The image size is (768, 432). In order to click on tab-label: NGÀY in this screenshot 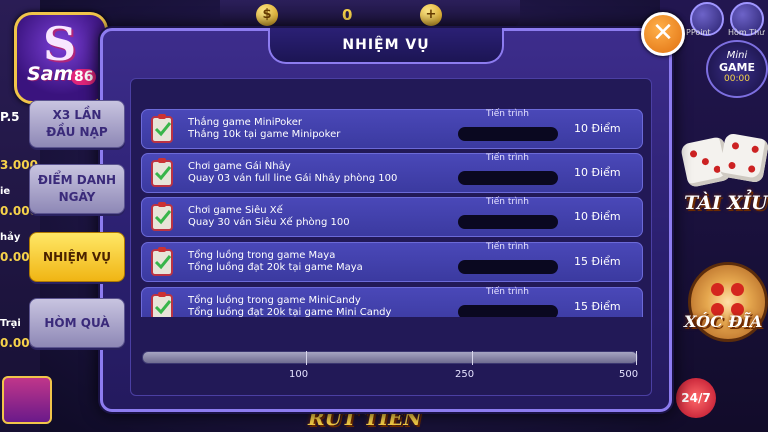, I will do `click(77, 197)`.